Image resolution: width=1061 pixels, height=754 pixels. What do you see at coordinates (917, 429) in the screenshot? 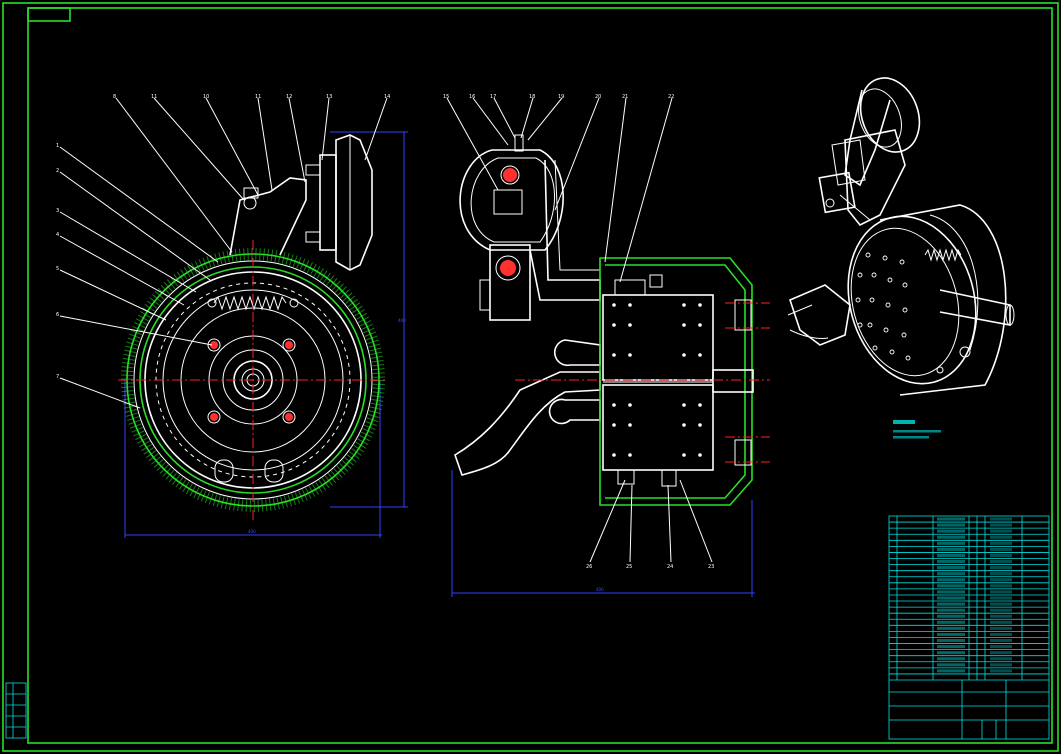
I see `technical-notes` at bounding box center [917, 429].